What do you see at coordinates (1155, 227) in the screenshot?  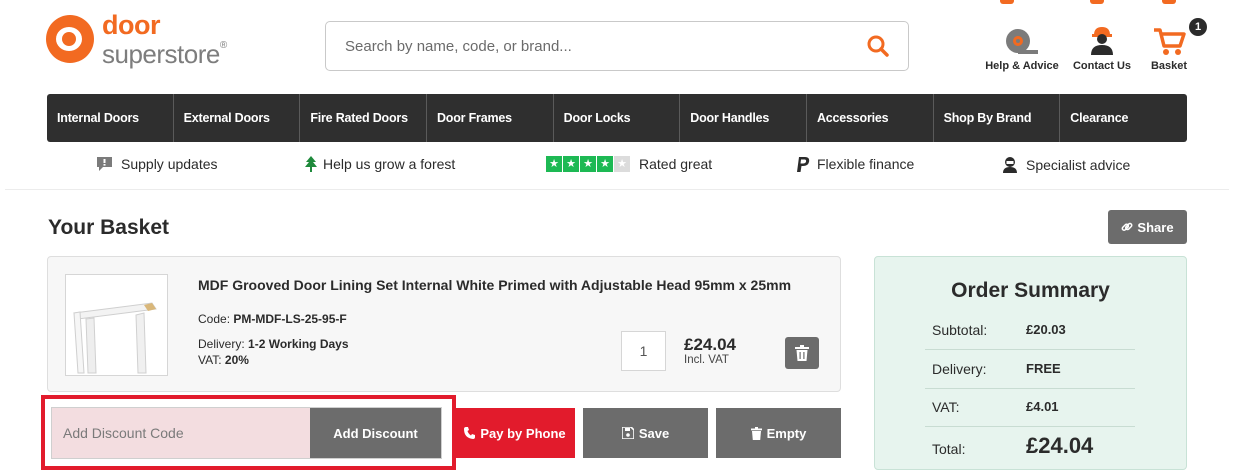 I see `share-label: Share` at bounding box center [1155, 227].